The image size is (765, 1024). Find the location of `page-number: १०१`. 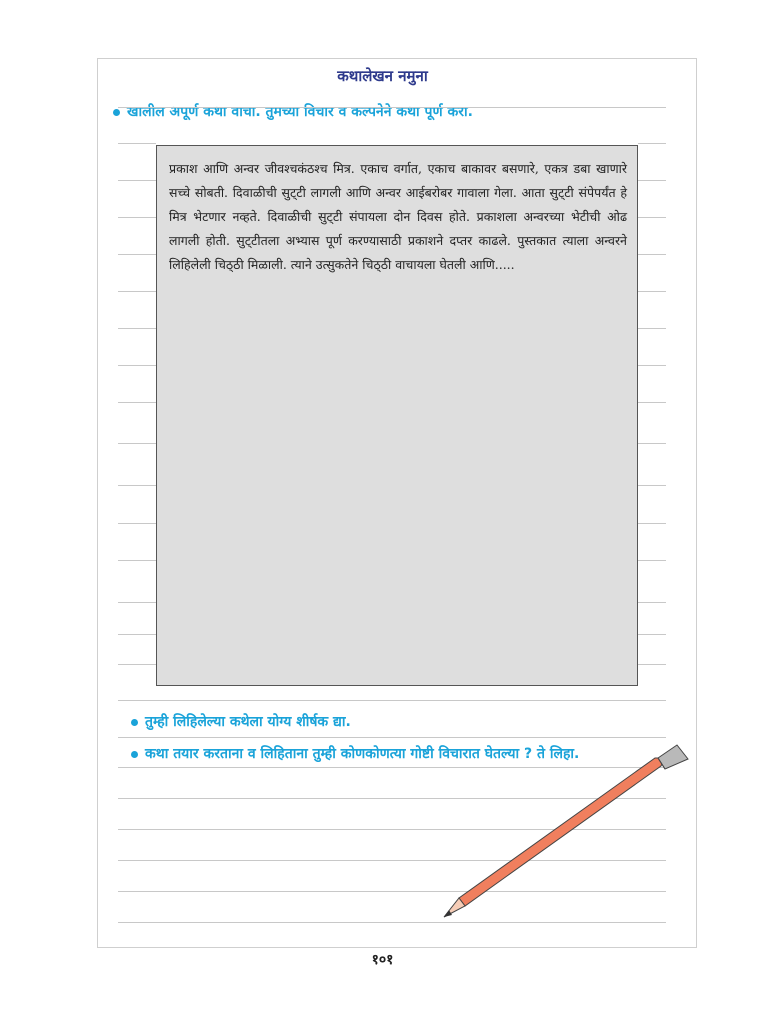

page-number: १०१ is located at coordinates (382, 960).